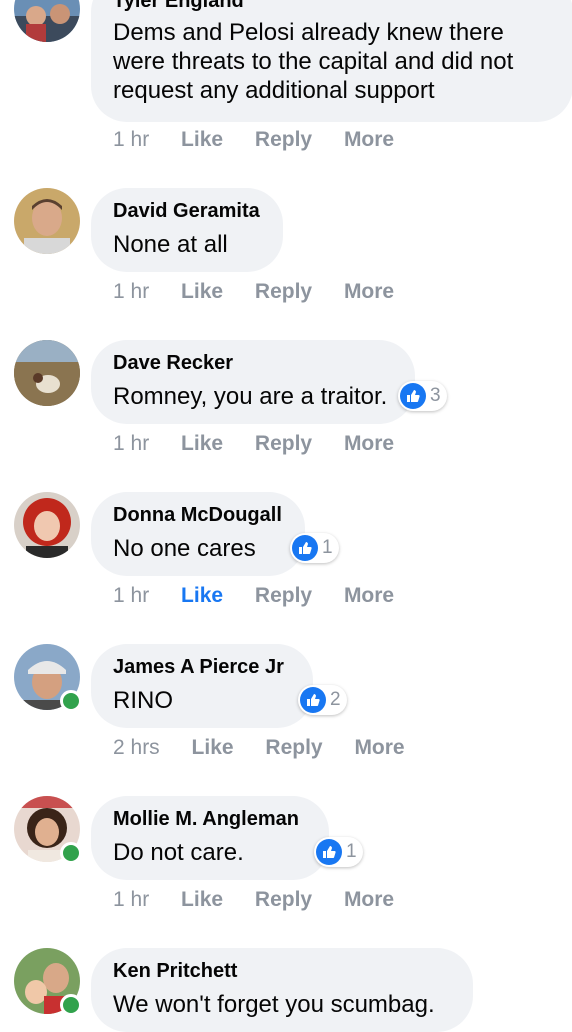 This screenshot has width=572, height=1032. Describe the element at coordinates (253, 382) in the screenshot. I see `comment-bubble: Dave Recker Romney, you are a traitor.` at that location.